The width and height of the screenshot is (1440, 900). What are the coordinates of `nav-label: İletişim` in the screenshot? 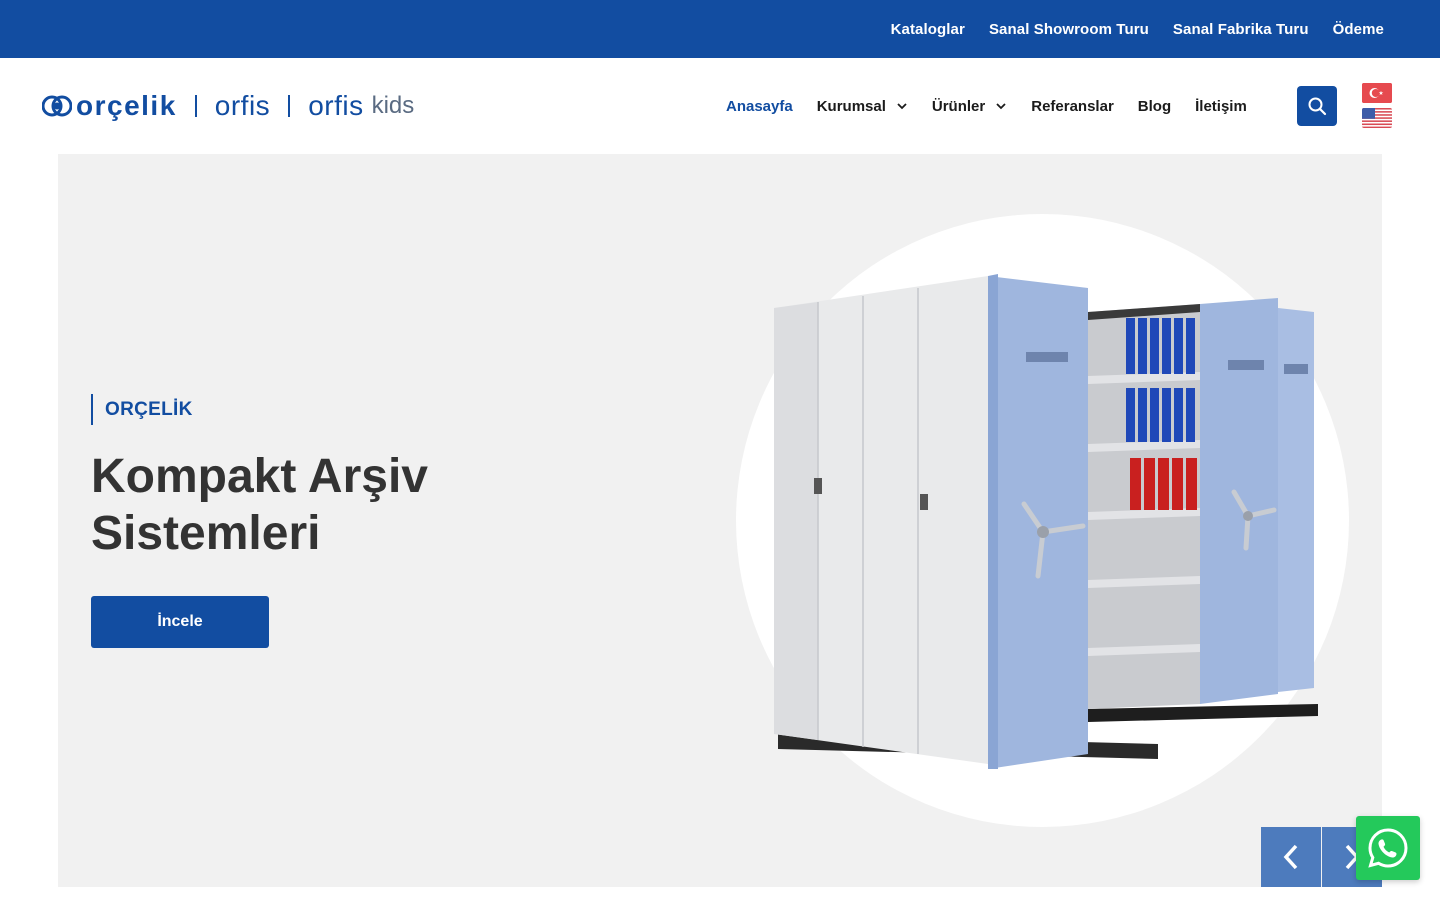 It's located at (1221, 106).